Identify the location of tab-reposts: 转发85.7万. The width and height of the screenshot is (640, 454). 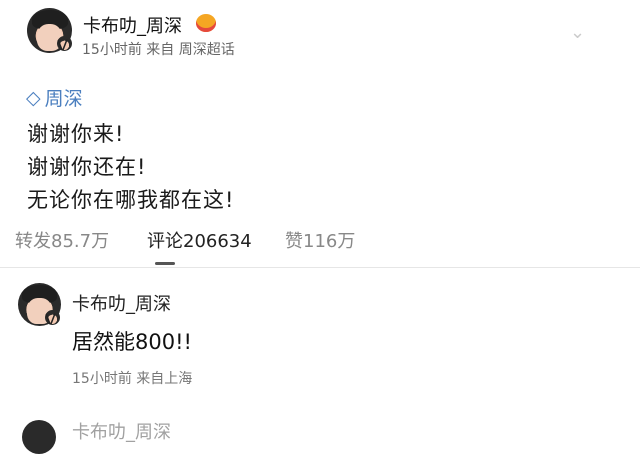
(62, 240).